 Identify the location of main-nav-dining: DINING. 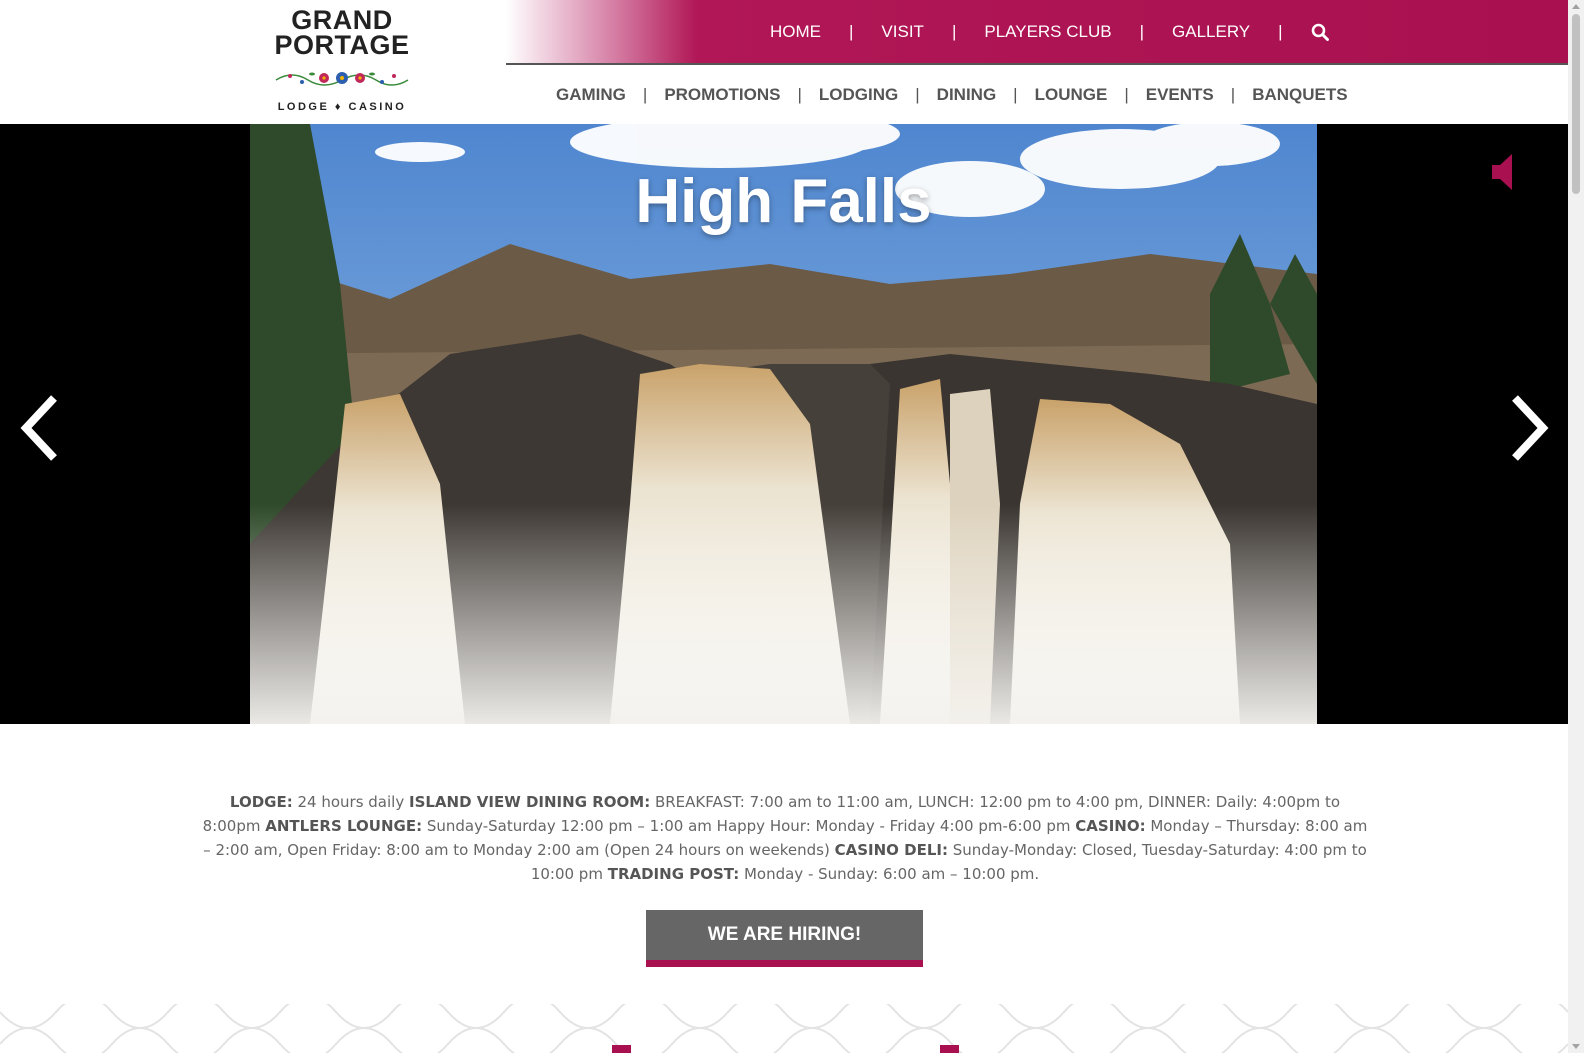
(967, 95).